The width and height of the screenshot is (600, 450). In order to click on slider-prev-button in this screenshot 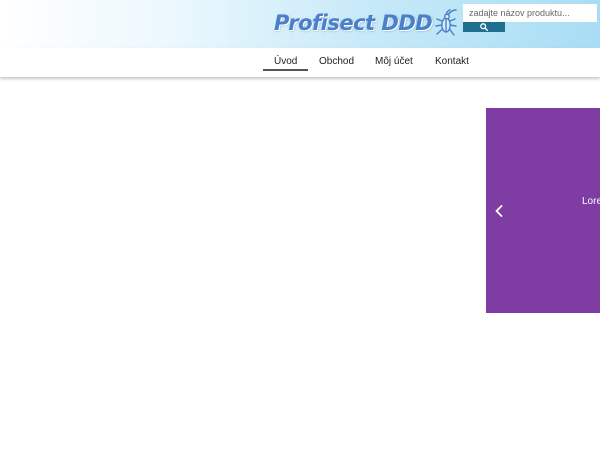, I will do `click(499, 211)`.